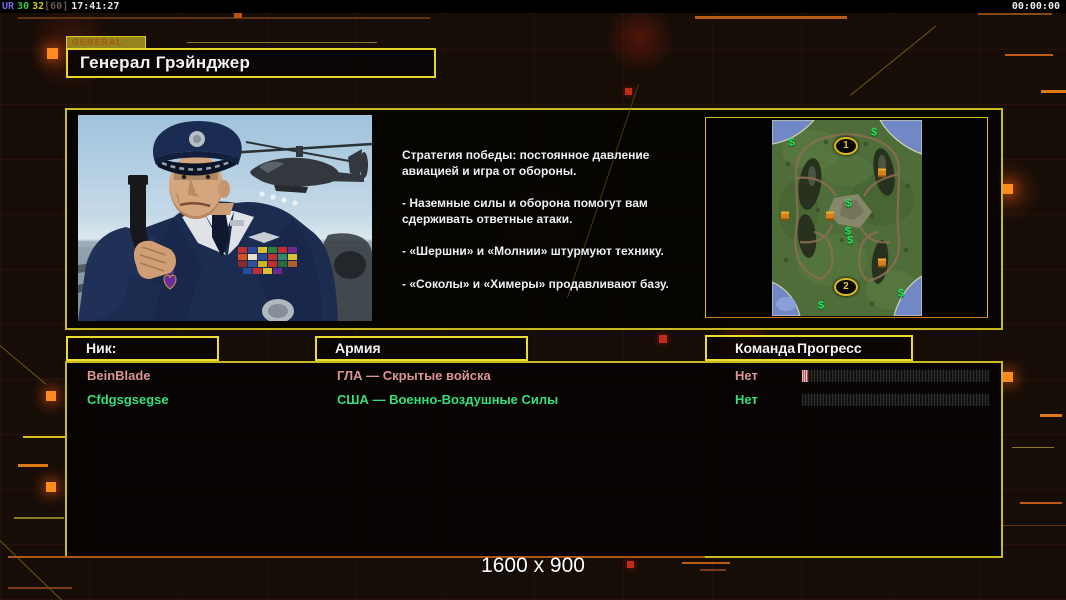  I want to click on start-position-marker: 1, so click(845, 146).